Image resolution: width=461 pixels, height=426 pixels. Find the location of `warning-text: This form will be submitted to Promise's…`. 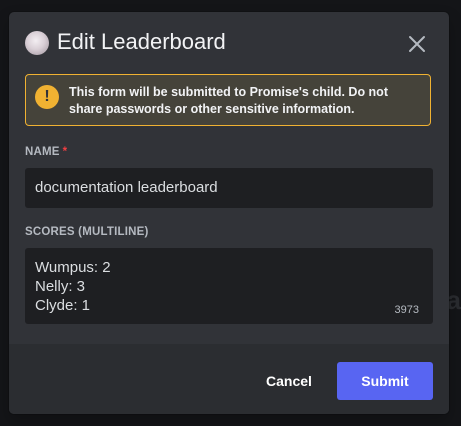

warning-text: This form will be submitted to Promise's… is located at coordinates (244, 101).